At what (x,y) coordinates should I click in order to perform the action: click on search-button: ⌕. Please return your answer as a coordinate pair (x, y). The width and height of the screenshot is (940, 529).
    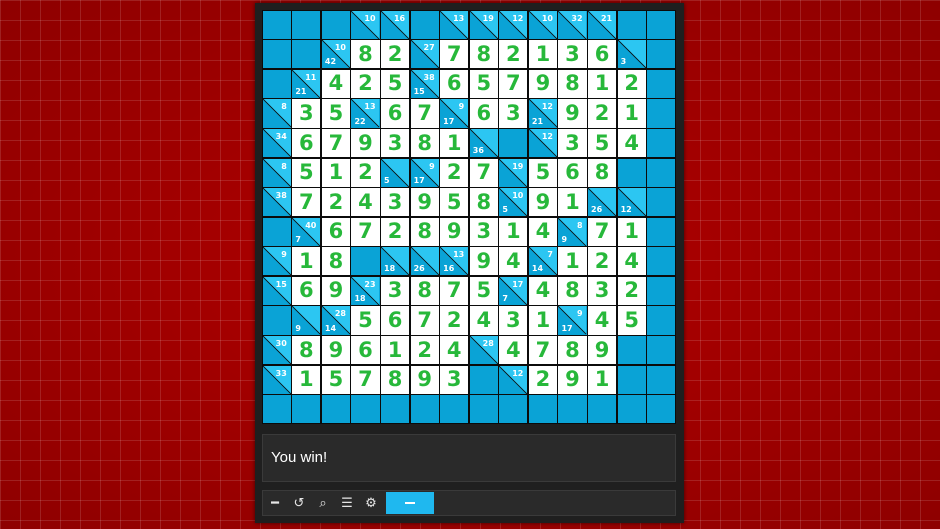
    Looking at the image, I should click on (323, 503).